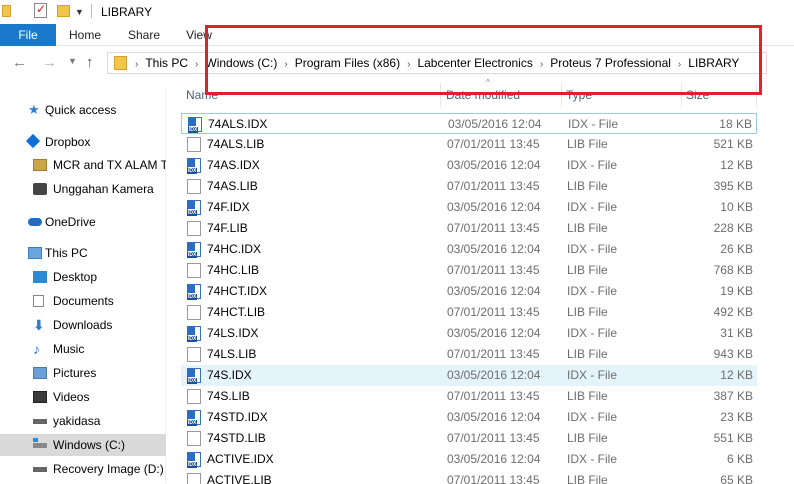 This screenshot has height=484, width=794. Describe the element at coordinates (228, 396) in the screenshot. I see `file-name: 74S.LIB` at that location.